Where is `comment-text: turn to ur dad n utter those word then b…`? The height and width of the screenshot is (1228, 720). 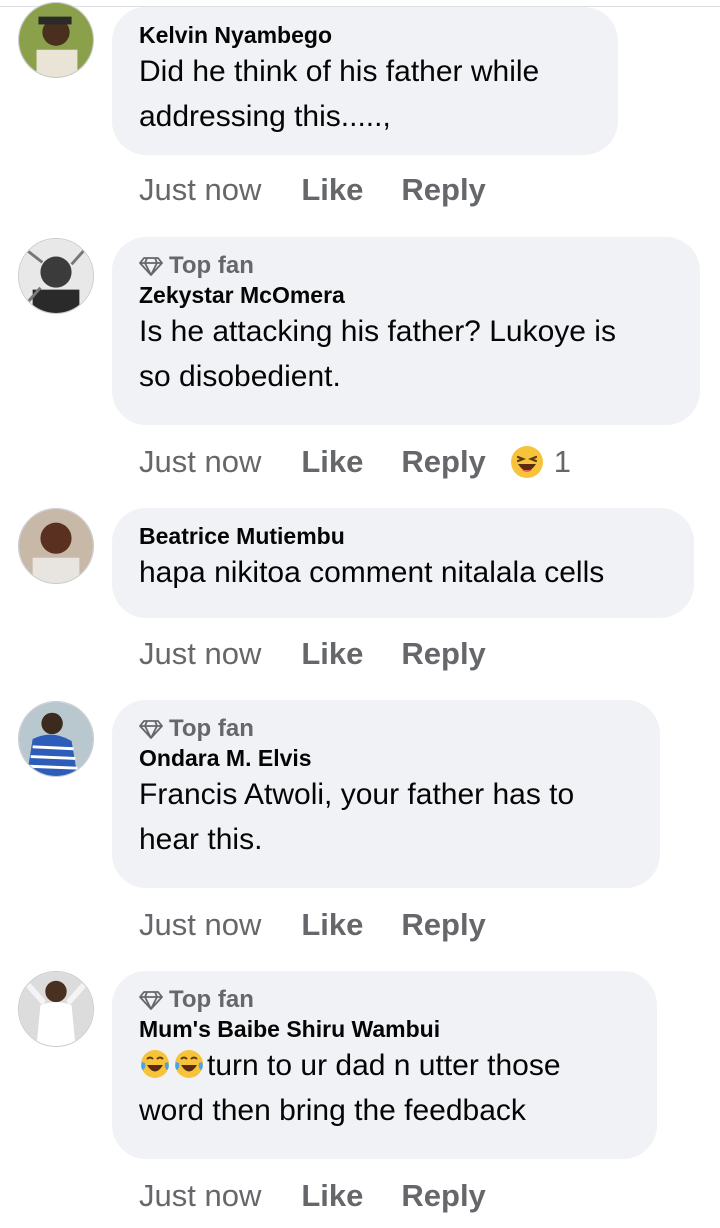 comment-text: turn to ur dad n utter those word then b… is located at coordinates (385, 1088).